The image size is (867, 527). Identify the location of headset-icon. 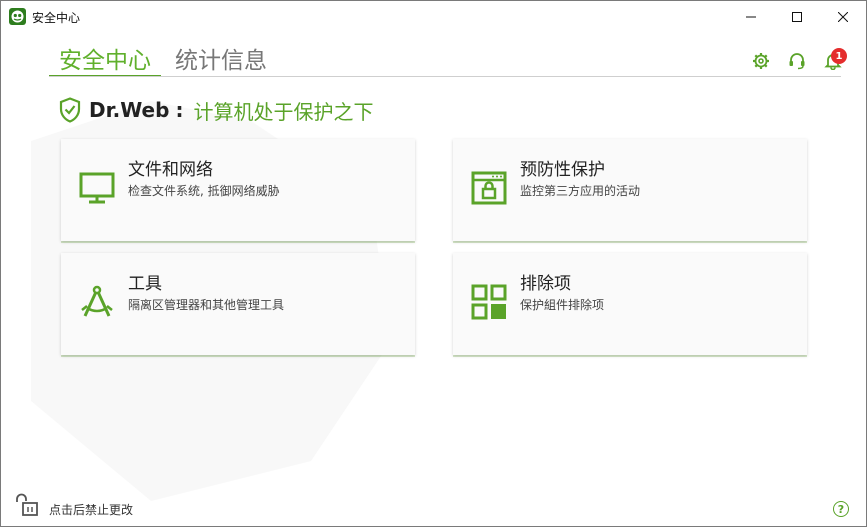
(797, 61).